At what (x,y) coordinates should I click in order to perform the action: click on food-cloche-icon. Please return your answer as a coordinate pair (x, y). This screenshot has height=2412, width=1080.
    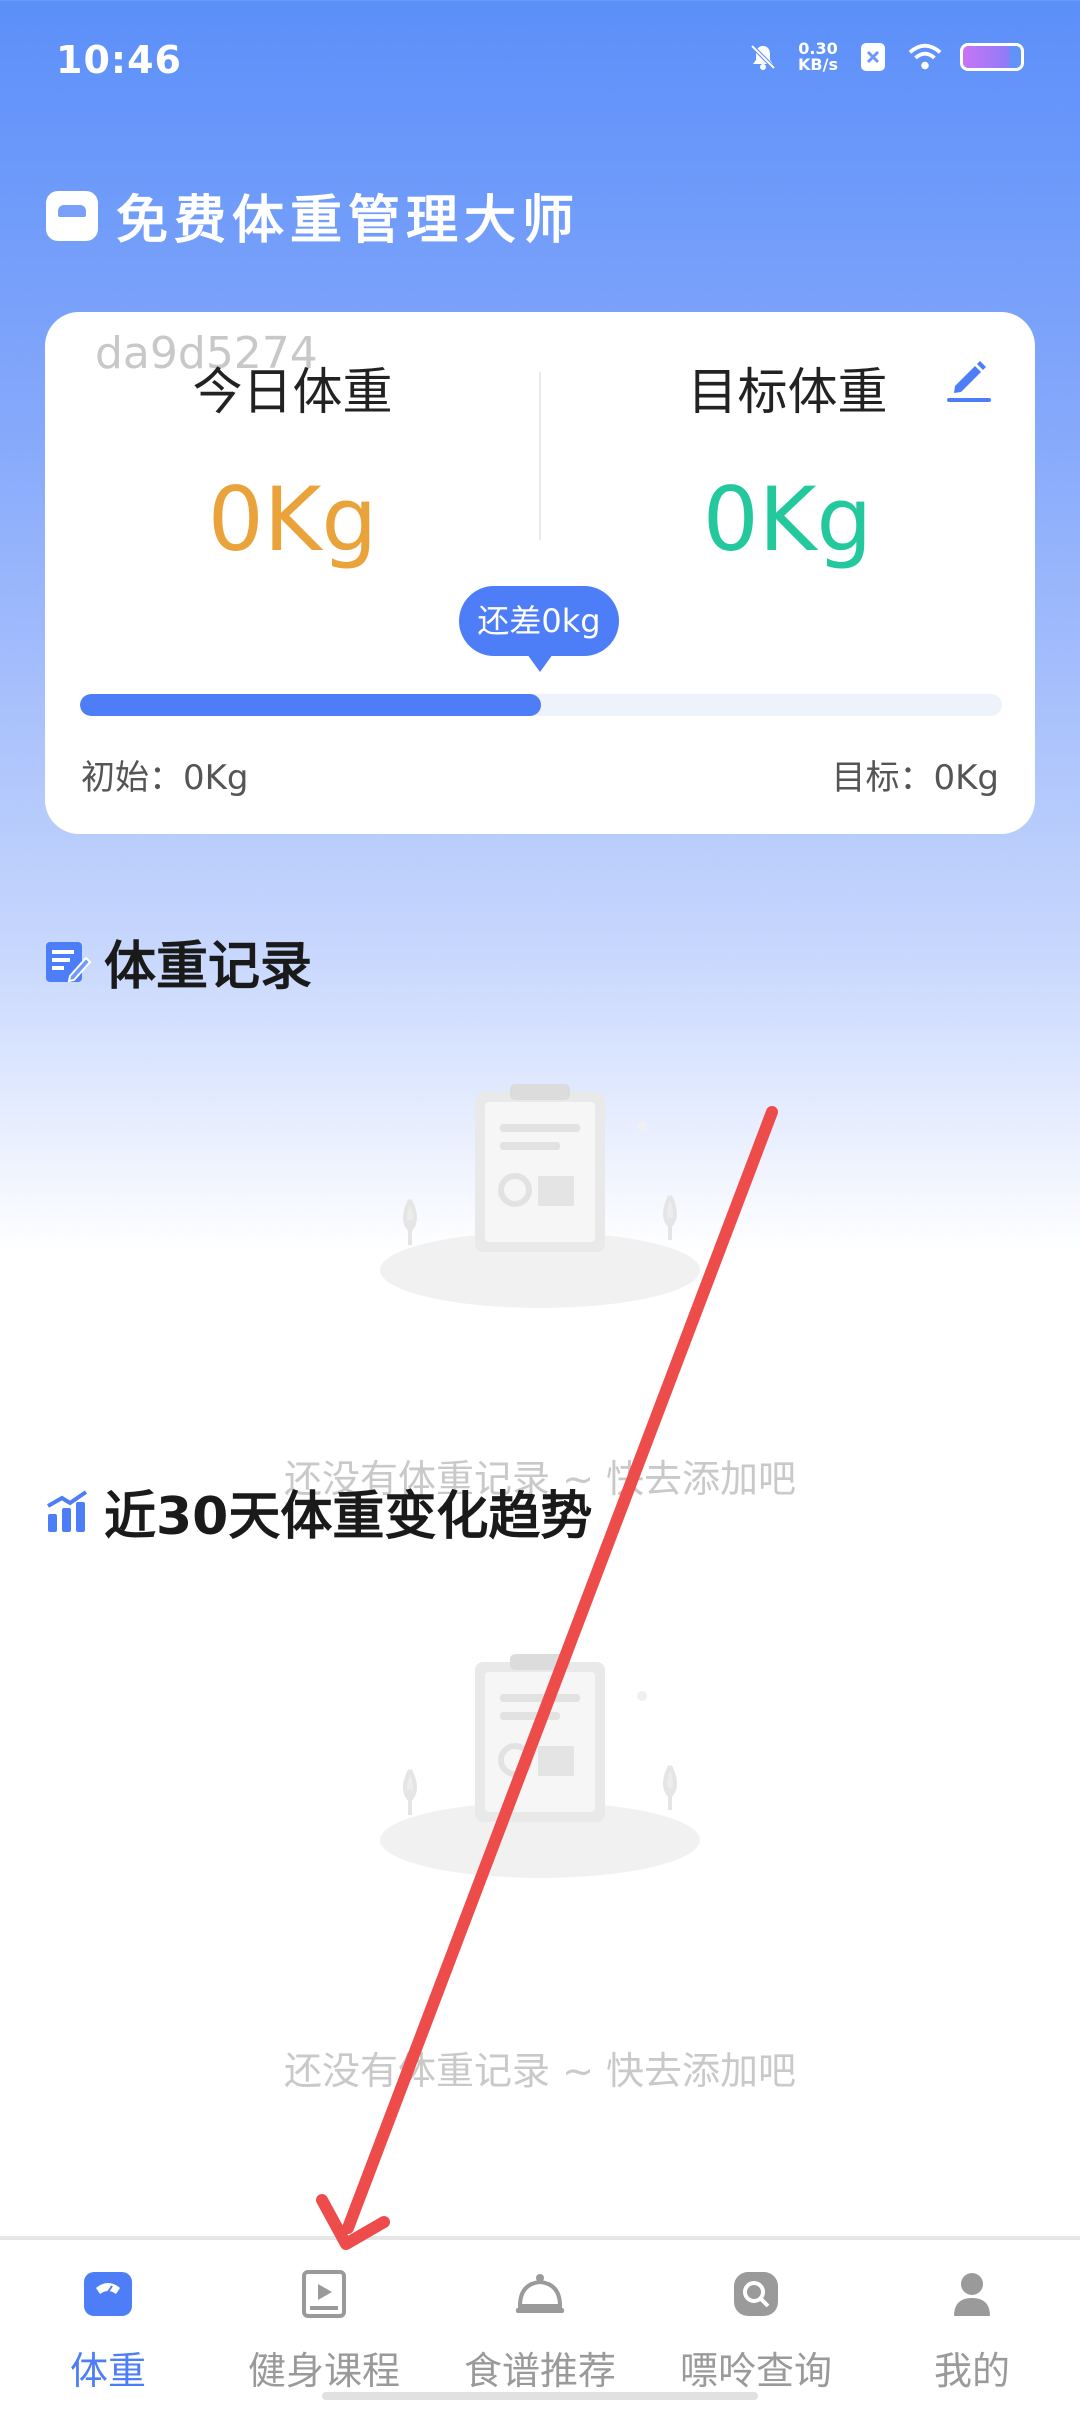
    Looking at the image, I should click on (540, 2294).